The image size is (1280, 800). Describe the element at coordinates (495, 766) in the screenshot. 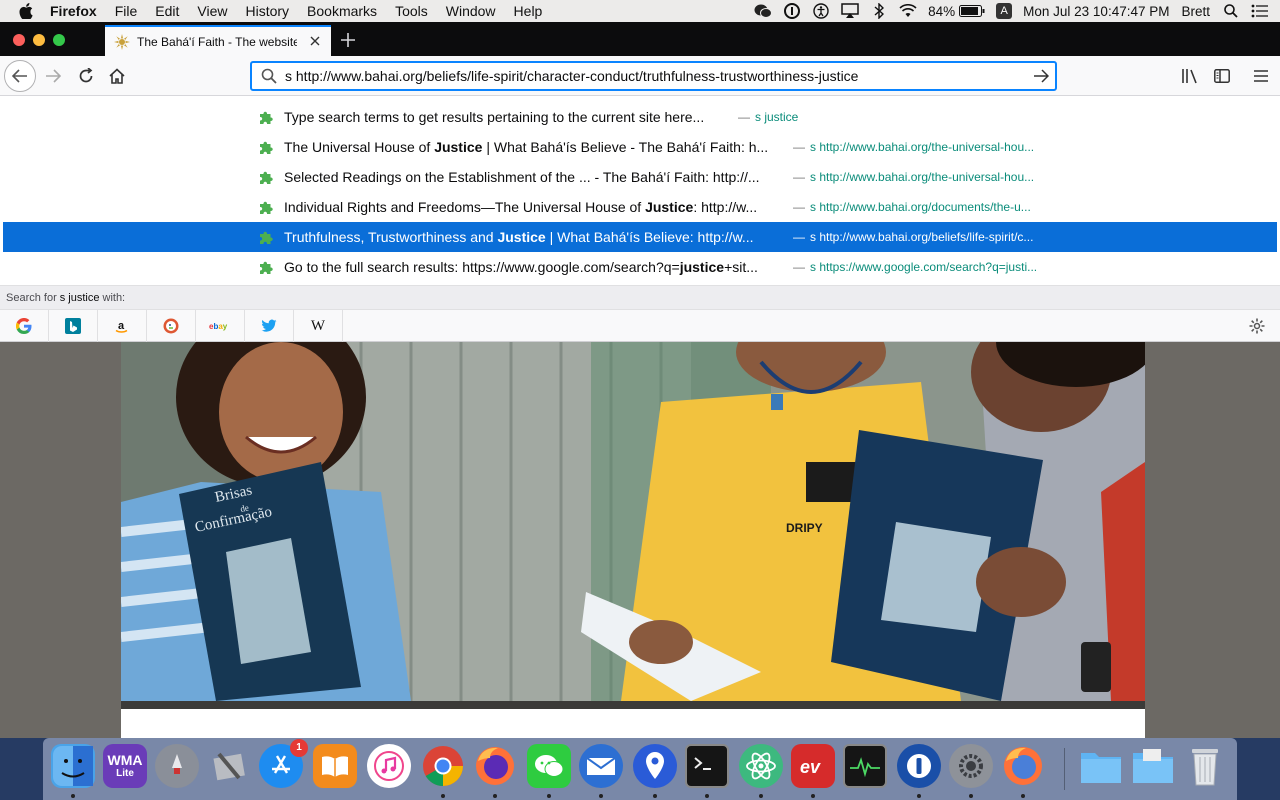

I see `firefox-dock-icon` at that location.